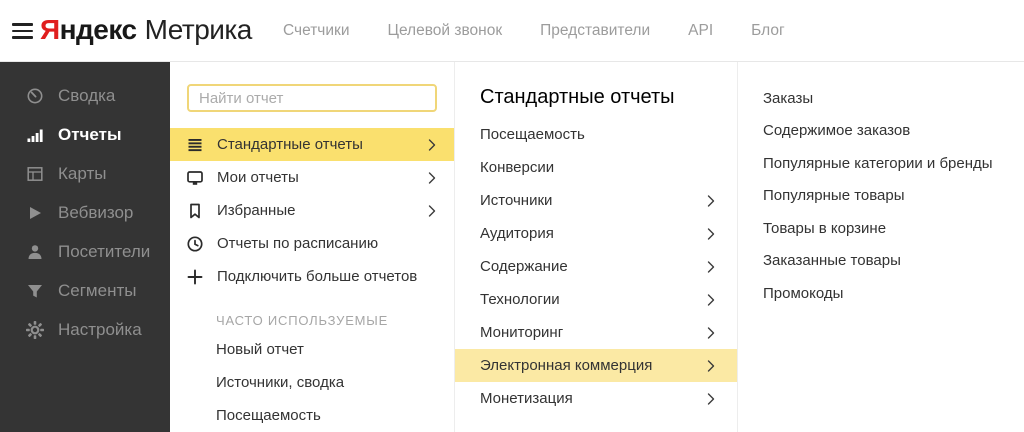 The width and height of the screenshot is (1024, 432). Describe the element at coordinates (317, 276) in the screenshot. I see `menu-item-label: Подключить больше отчетов` at that location.